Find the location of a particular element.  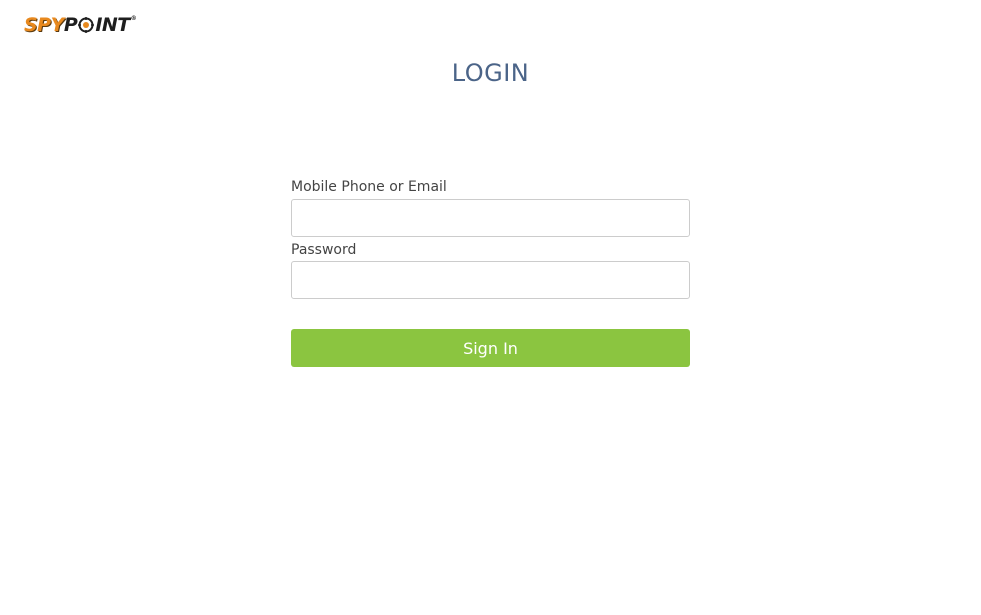

email-field-group: Mobile Phone or Email is located at coordinates (490, 207).